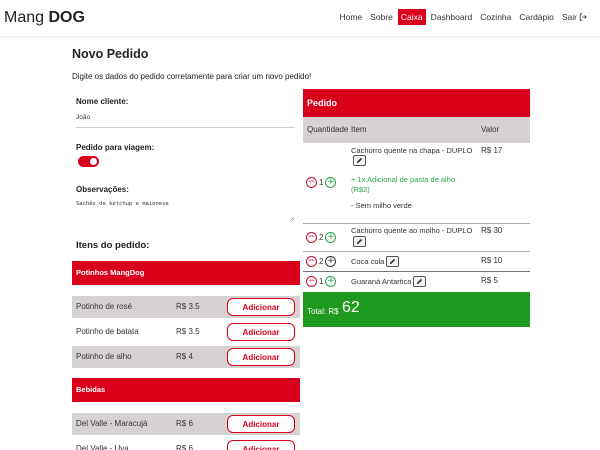 The width and height of the screenshot is (600, 450). What do you see at coordinates (416, 103) in the screenshot?
I see `order-header: Pedido` at bounding box center [416, 103].